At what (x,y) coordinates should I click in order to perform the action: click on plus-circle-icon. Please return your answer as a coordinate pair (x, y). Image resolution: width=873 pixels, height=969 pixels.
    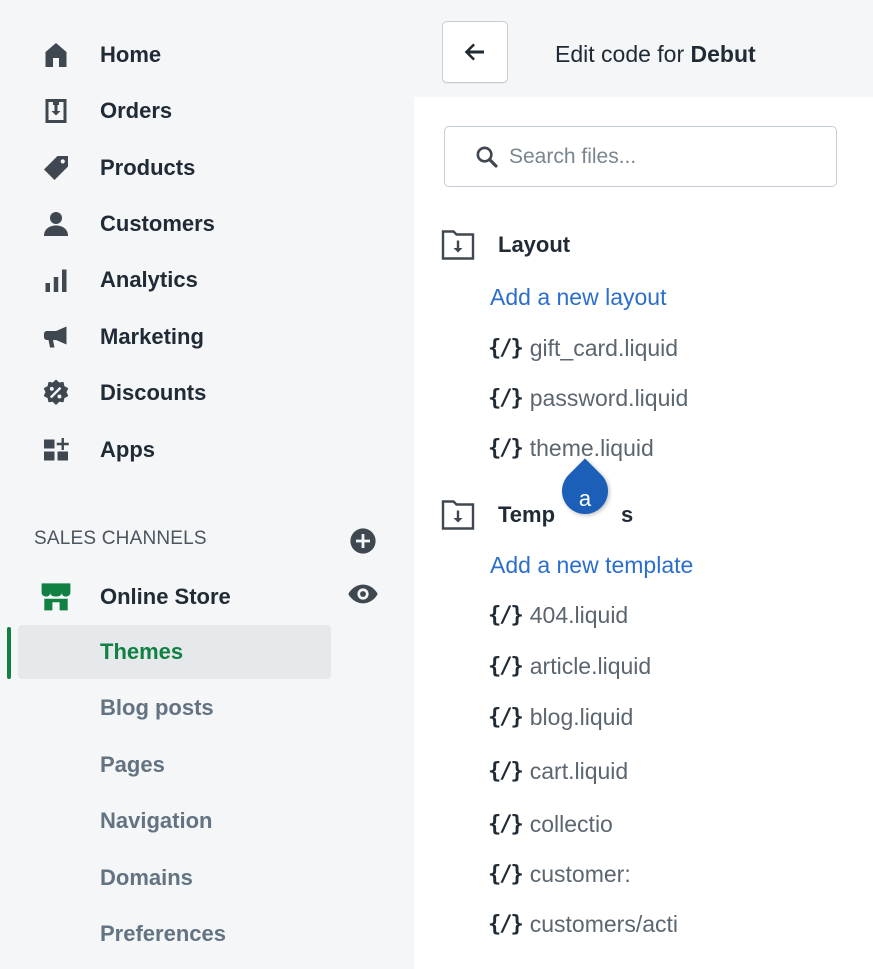
    Looking at the image, I should click on (363, 541).